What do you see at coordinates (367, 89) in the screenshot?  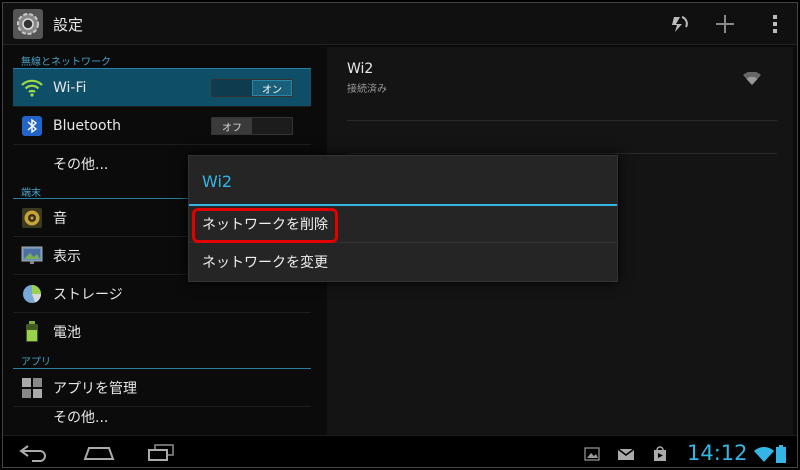 I see `network-status: 接続済み` at bounding box center [367, 89].